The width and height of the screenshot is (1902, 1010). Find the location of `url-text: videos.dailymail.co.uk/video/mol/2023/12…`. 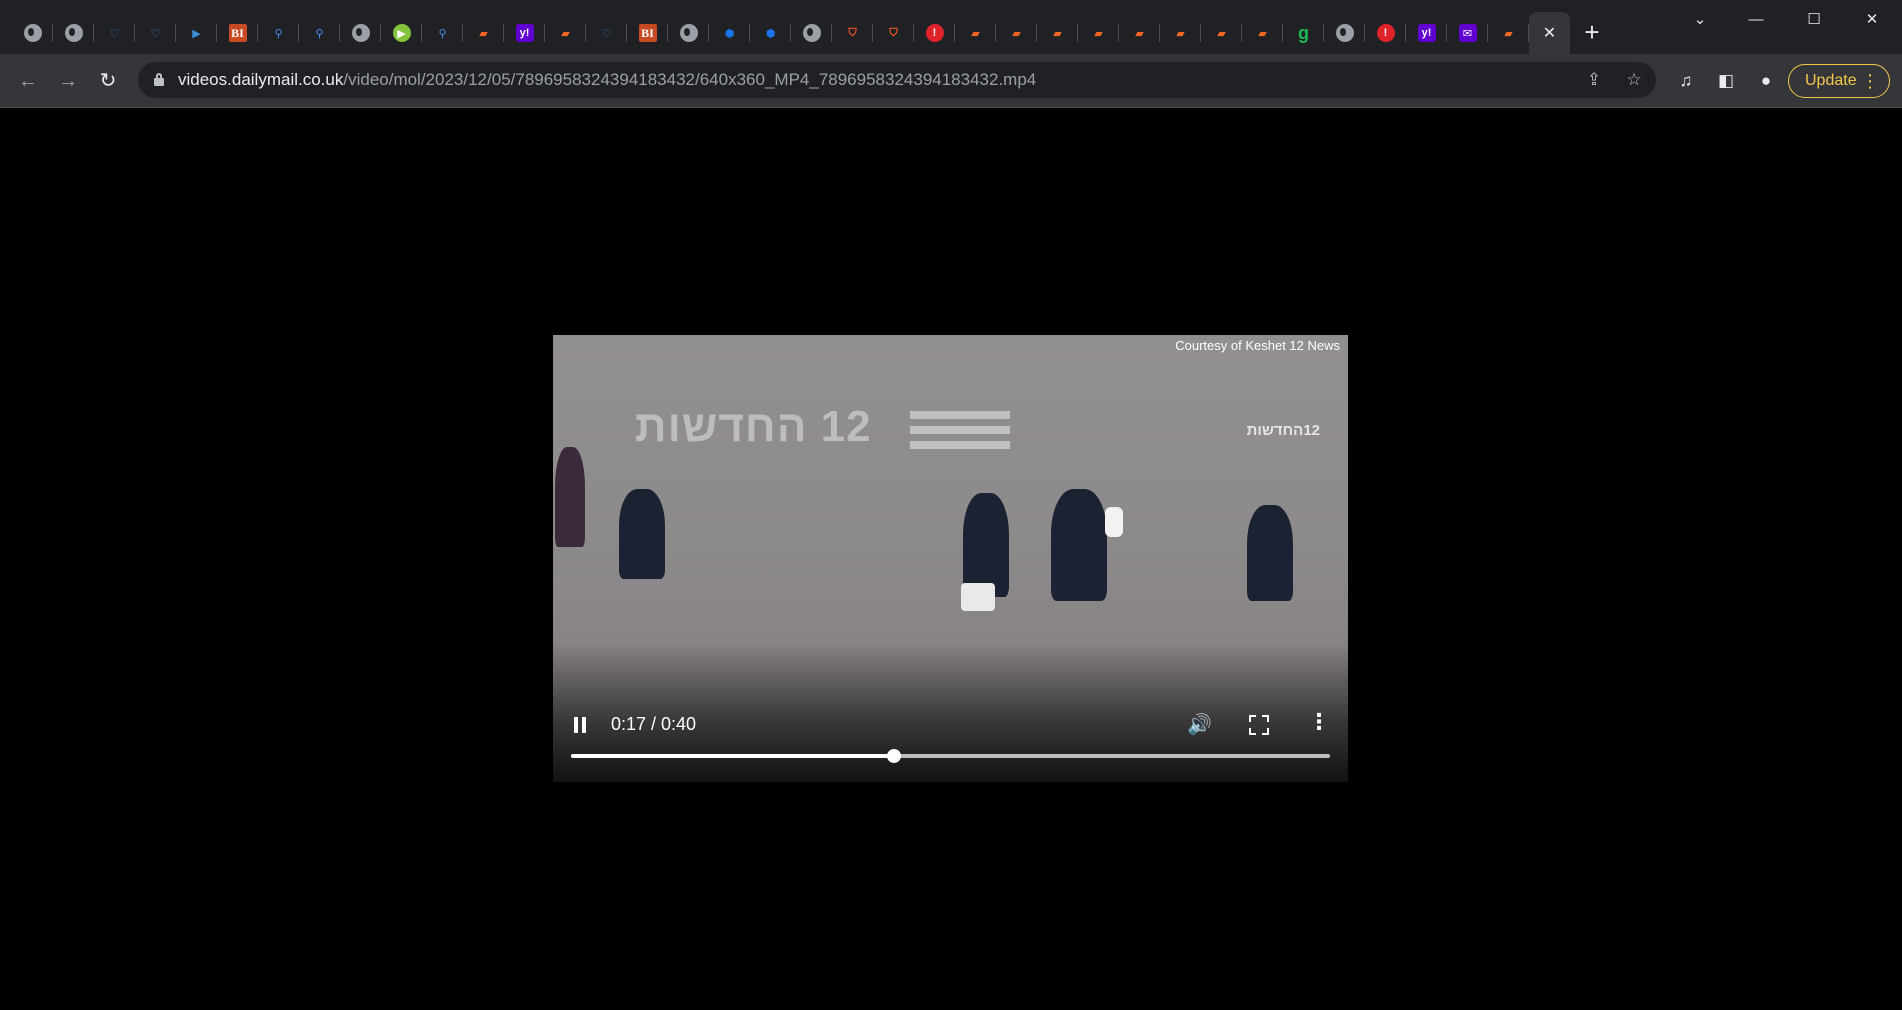

url-text: videos.dailymail.co.uk/video/mol/2023/12… is located at coordinates (607, 80).